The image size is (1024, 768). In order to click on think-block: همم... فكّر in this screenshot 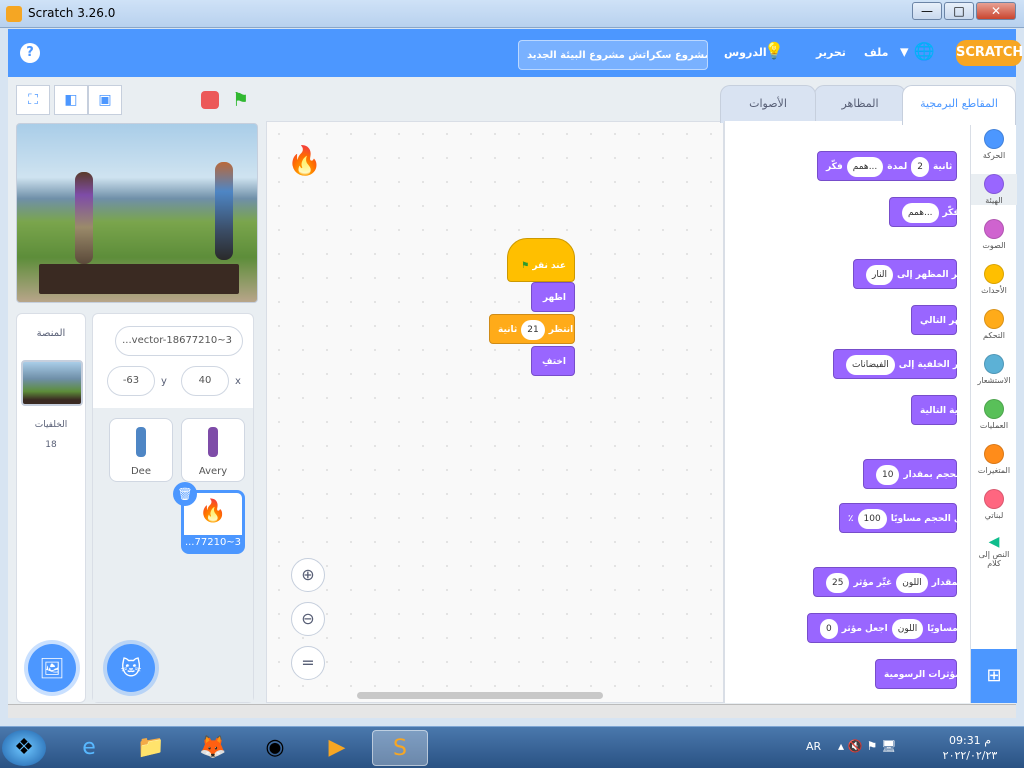, I will do `click(924, 212)`.